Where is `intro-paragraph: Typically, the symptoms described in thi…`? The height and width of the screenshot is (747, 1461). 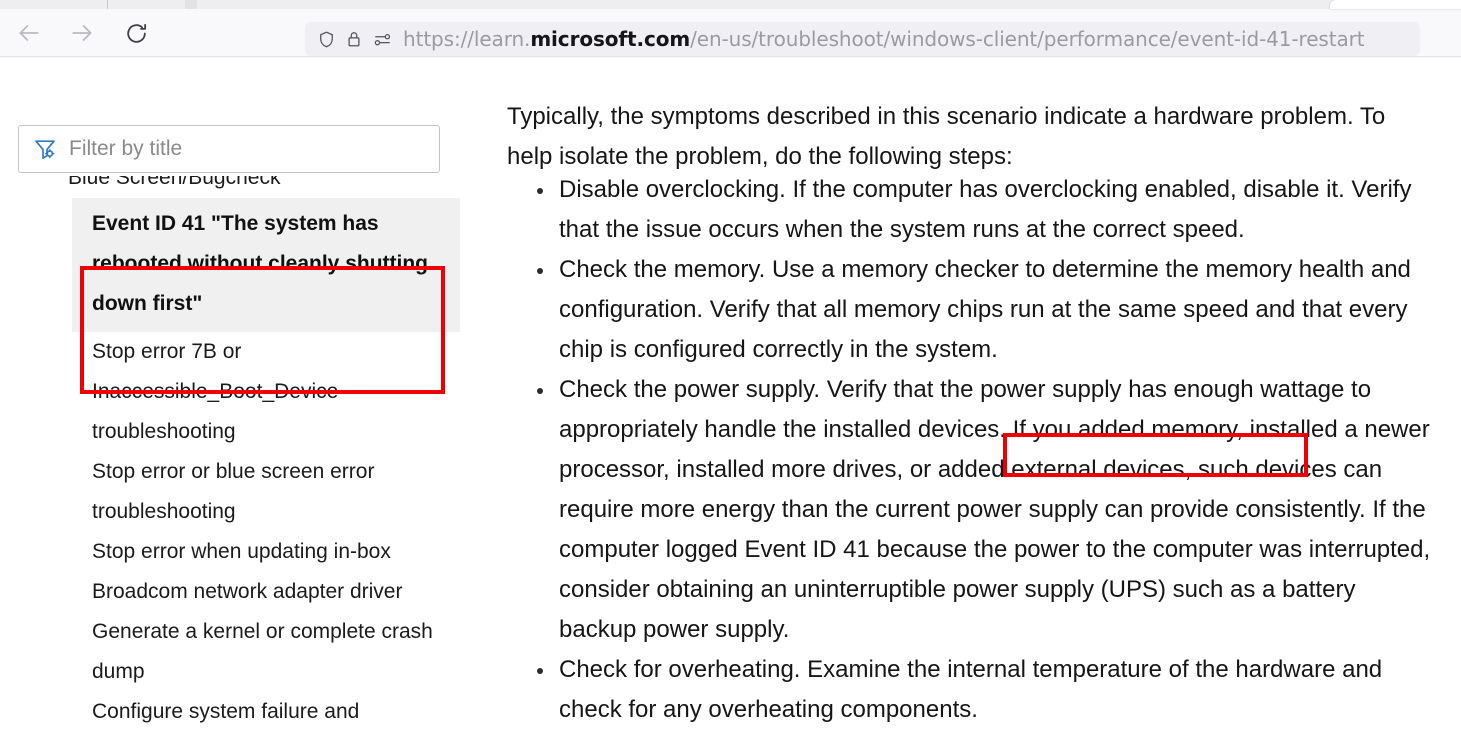
intro-paragraph: Typically, the symptoms described in thi… is located at coordinates (946, 136).